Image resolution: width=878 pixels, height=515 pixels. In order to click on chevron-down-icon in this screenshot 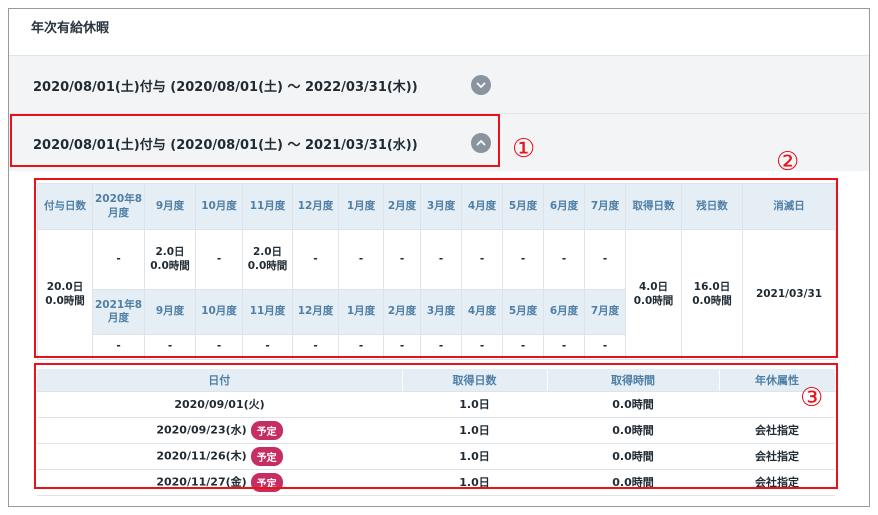, I will do `click(481, 85)`.